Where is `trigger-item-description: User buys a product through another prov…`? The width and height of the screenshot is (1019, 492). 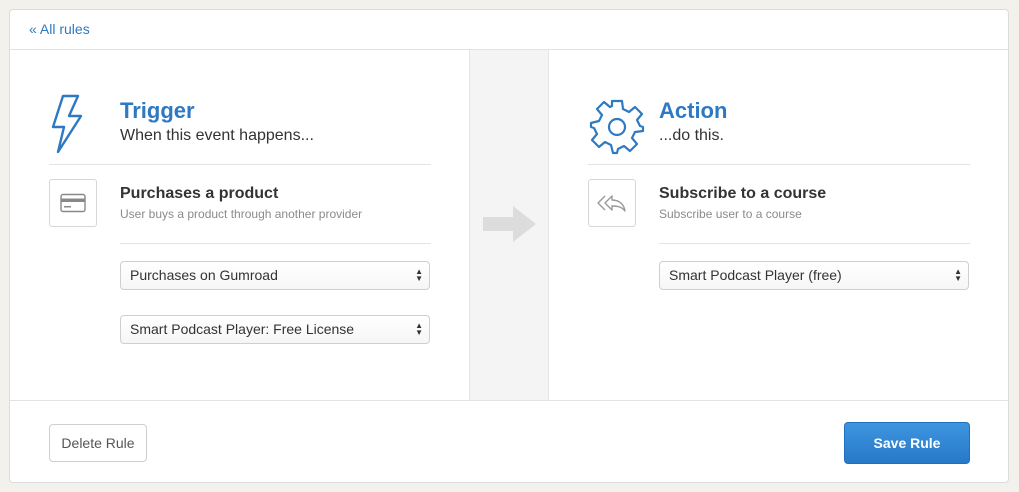
trigger-item-description: User buys a product through another prov… is located at coordinates (241, 214).